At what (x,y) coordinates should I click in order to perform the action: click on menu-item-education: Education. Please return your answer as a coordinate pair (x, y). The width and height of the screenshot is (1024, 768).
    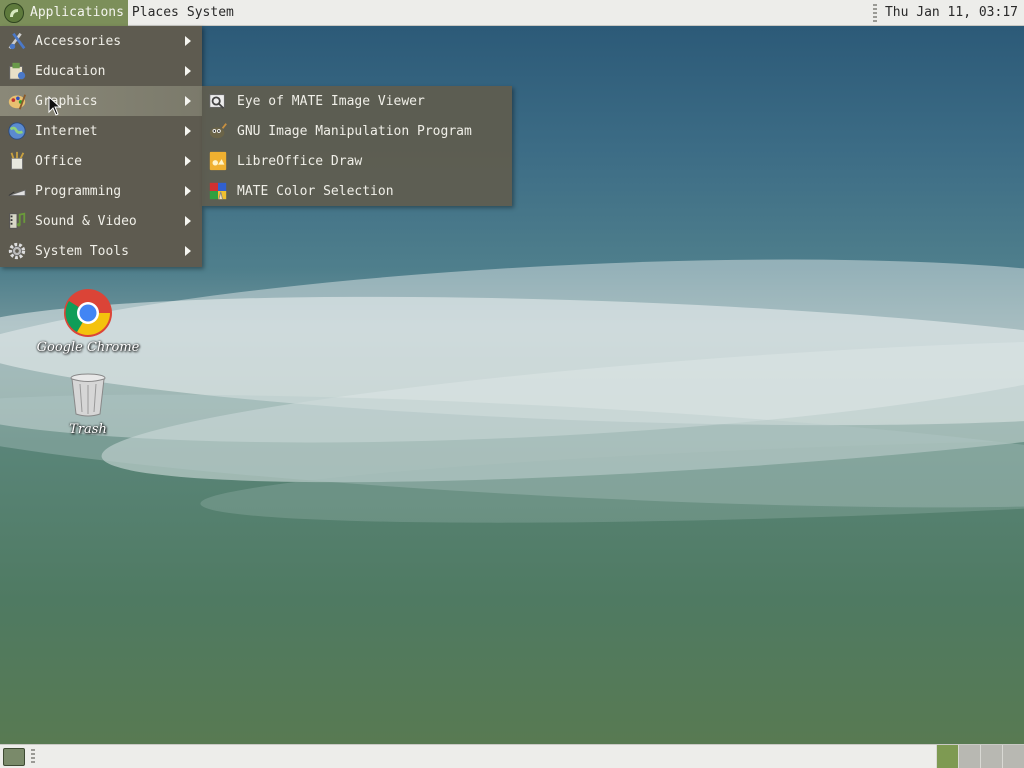
    Looking at the image, I should click on (101, 71).